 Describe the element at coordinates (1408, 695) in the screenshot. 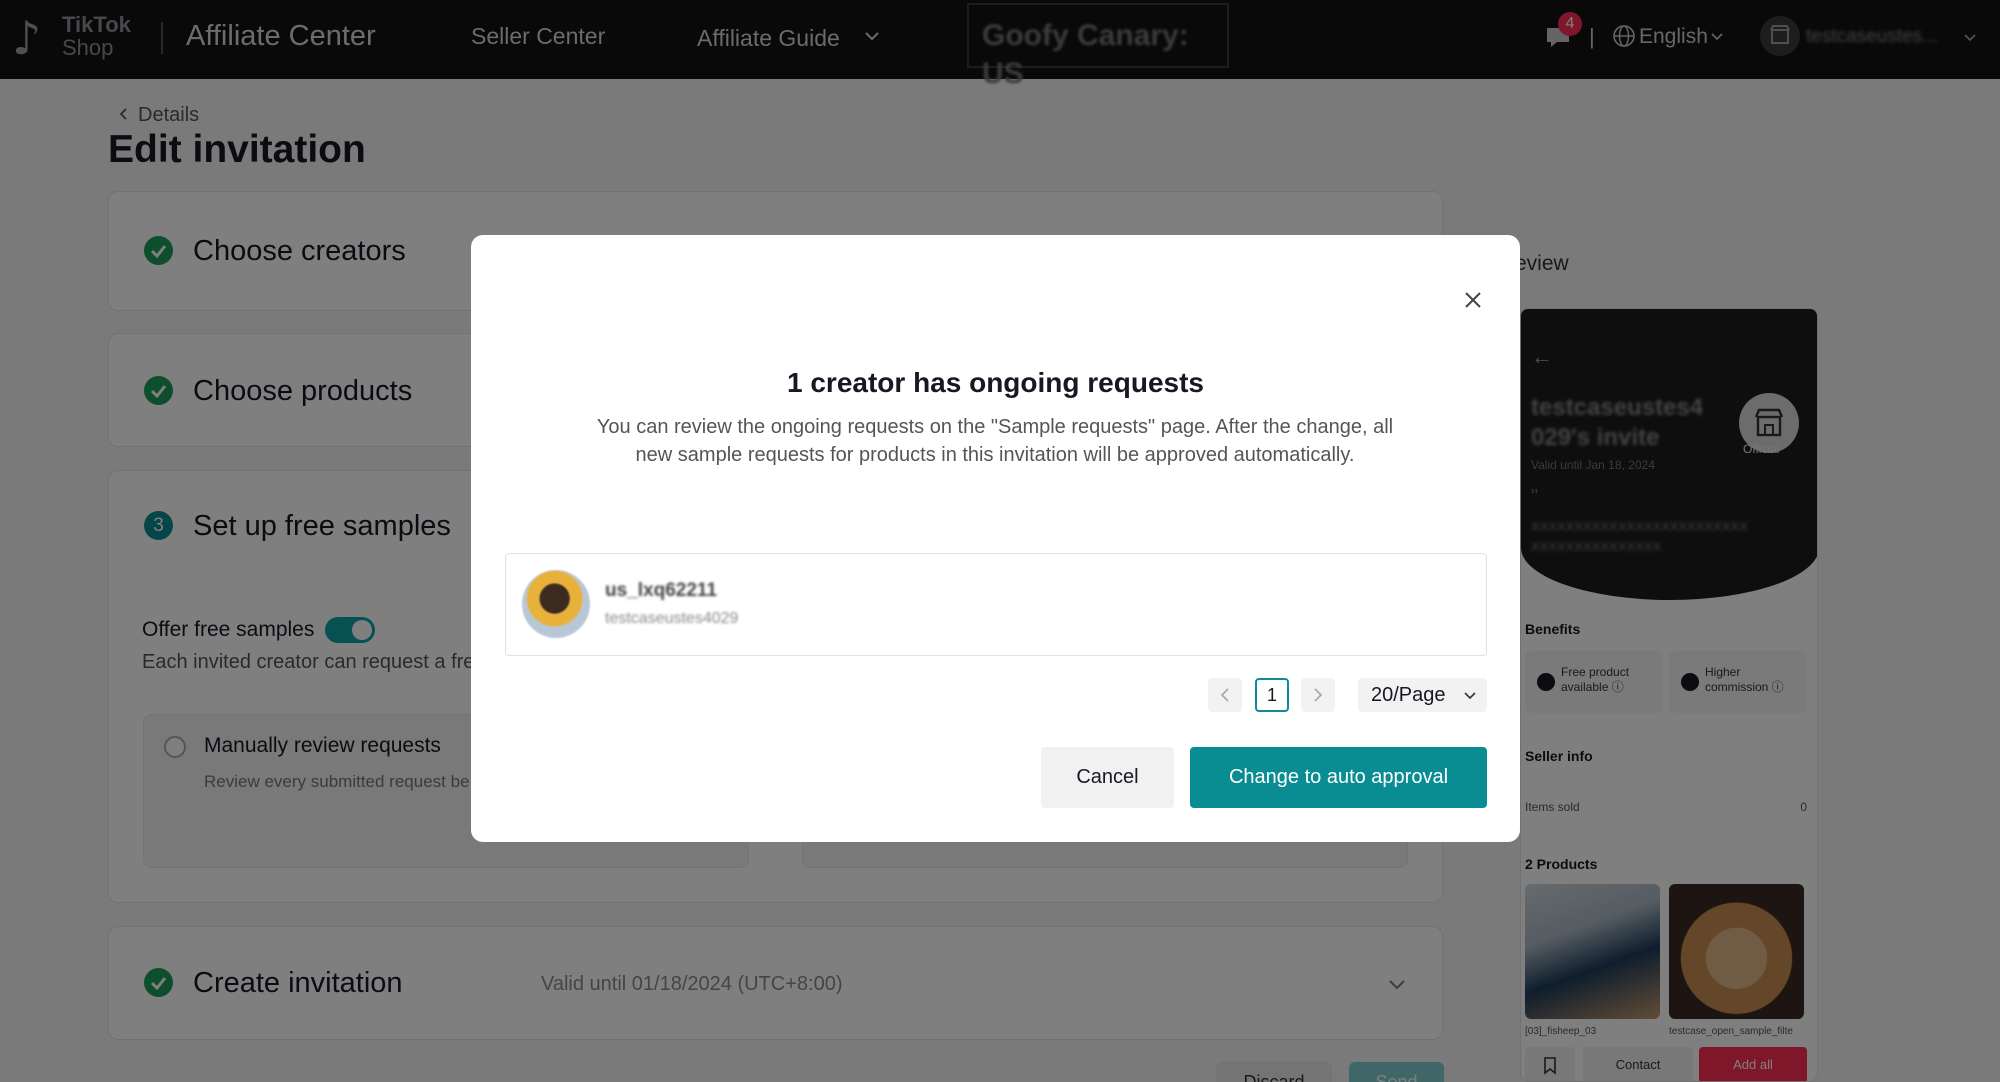

I see `page-size-label: 20/Page` at that location.